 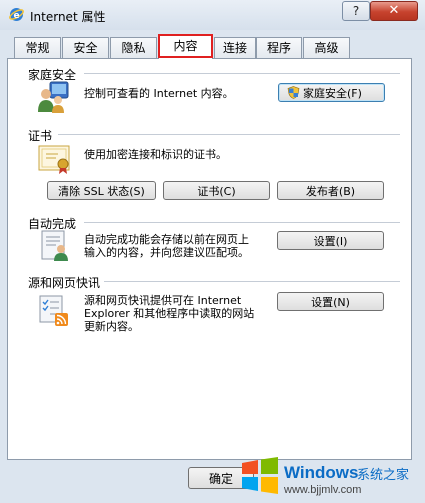 I want to click on feeds-description-line1: 源和网页快讯提供可在 Internet, so click(x=163, y=300).